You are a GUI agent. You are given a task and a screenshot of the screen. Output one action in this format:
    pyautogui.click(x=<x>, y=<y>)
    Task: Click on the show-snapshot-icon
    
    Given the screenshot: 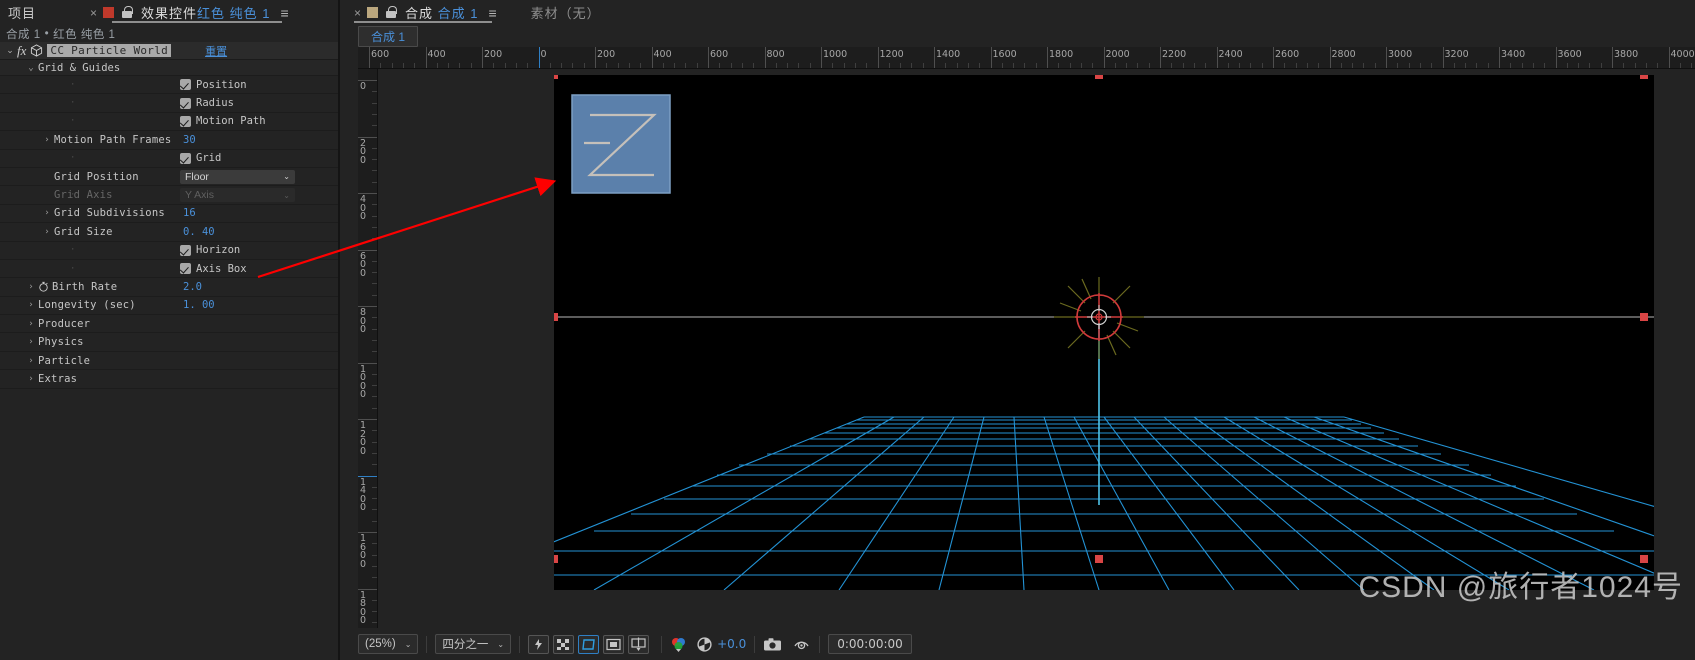 What is the action you would take?
    pyautogui.click(x=802, y=644)
    